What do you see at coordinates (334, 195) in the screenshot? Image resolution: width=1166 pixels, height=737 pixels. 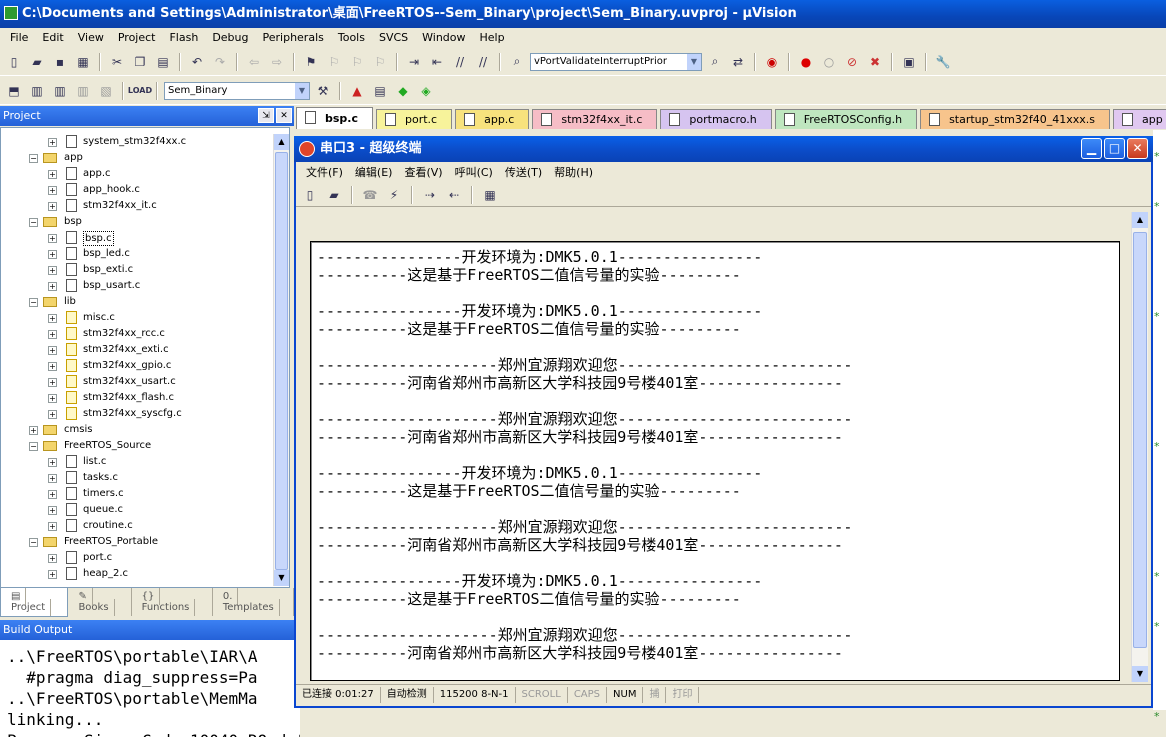 I see `open-icon: ▰` at bounding box center [334, 195].